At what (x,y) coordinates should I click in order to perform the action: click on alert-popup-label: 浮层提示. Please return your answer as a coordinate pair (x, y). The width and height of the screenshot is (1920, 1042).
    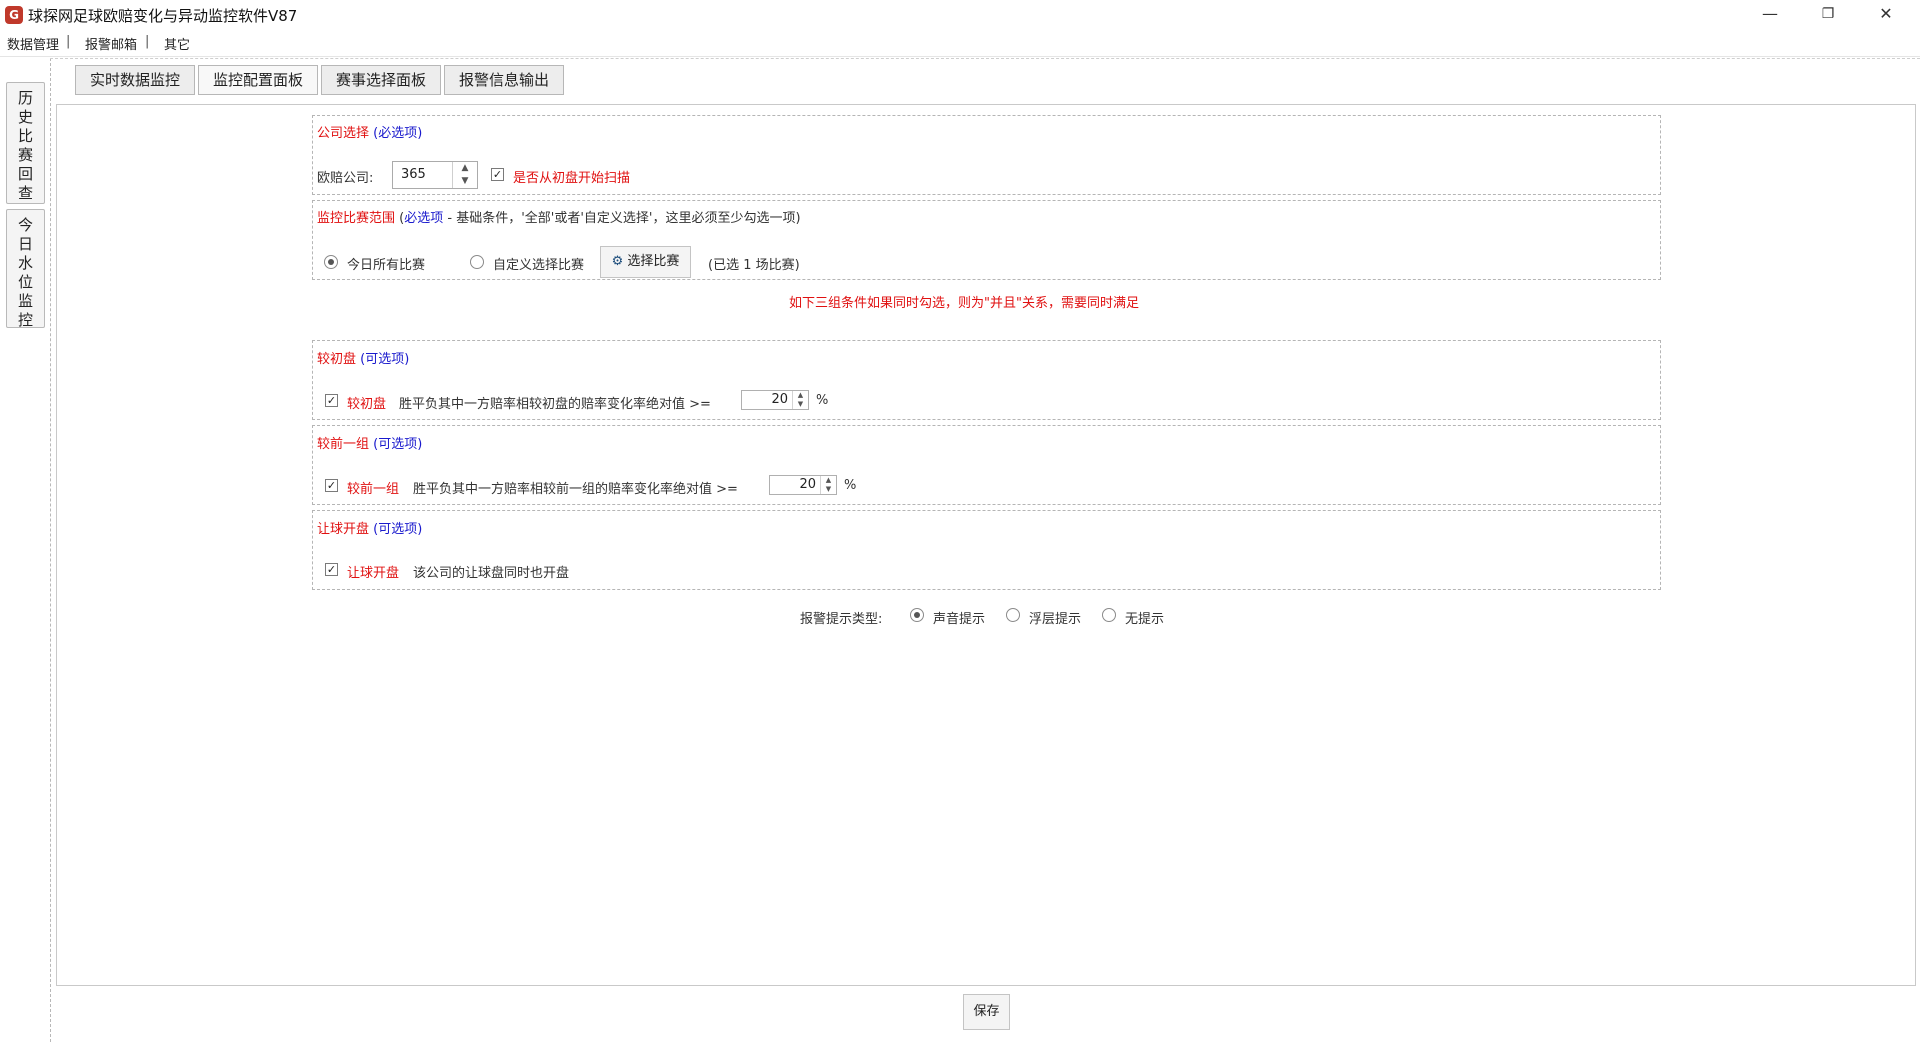
    Looking at the image, I should click on (1055, 619).